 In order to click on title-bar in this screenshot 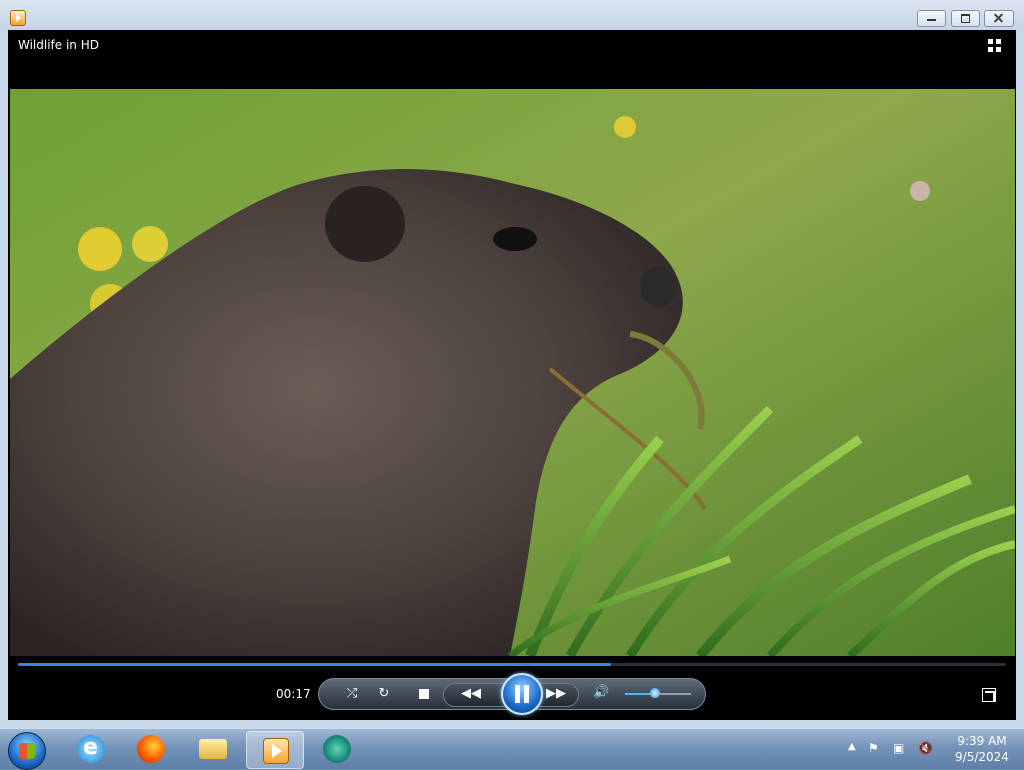, I will do `click(512, 15)`.